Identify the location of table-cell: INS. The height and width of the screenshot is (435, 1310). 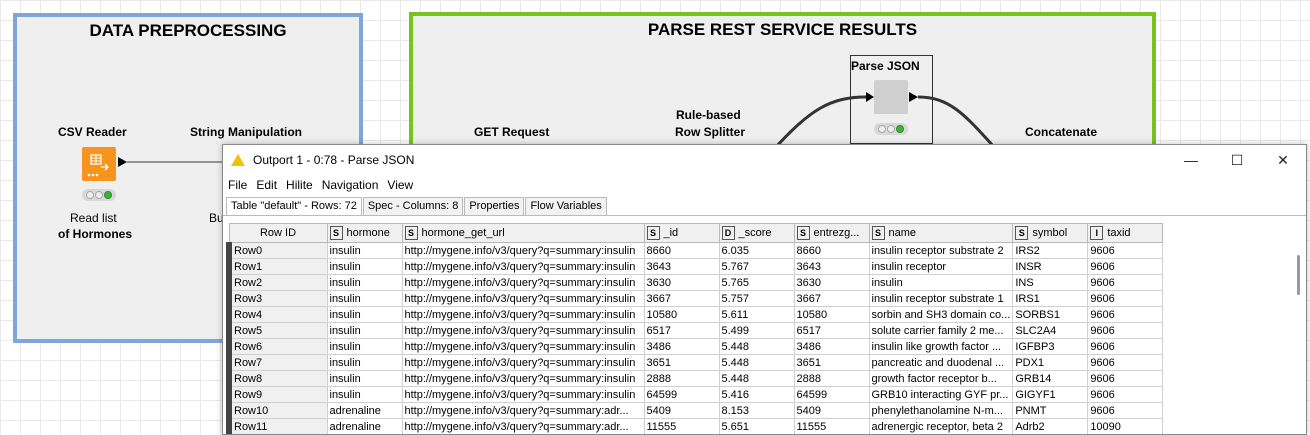
(1050, 282).